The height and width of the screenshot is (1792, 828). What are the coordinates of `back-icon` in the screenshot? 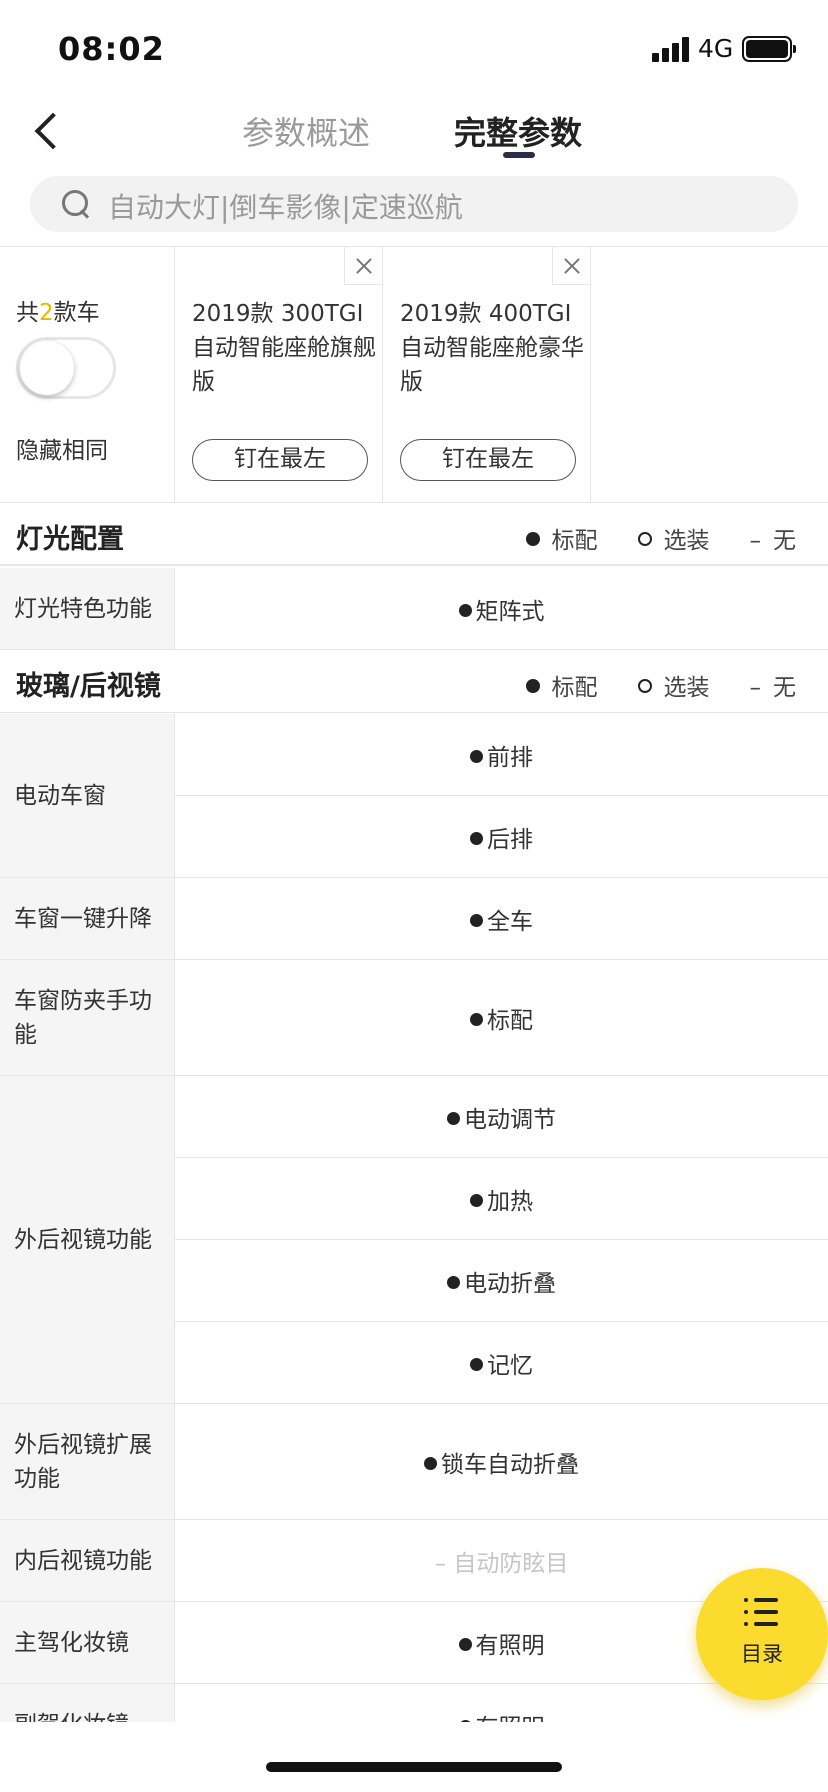 It's located at (48, 130).